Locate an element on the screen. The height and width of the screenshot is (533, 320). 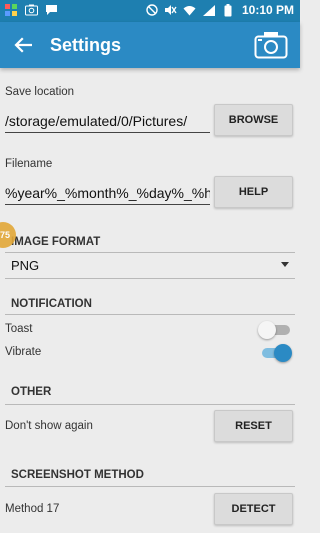
filename-label: Filename is located at coordinates (29, 164).